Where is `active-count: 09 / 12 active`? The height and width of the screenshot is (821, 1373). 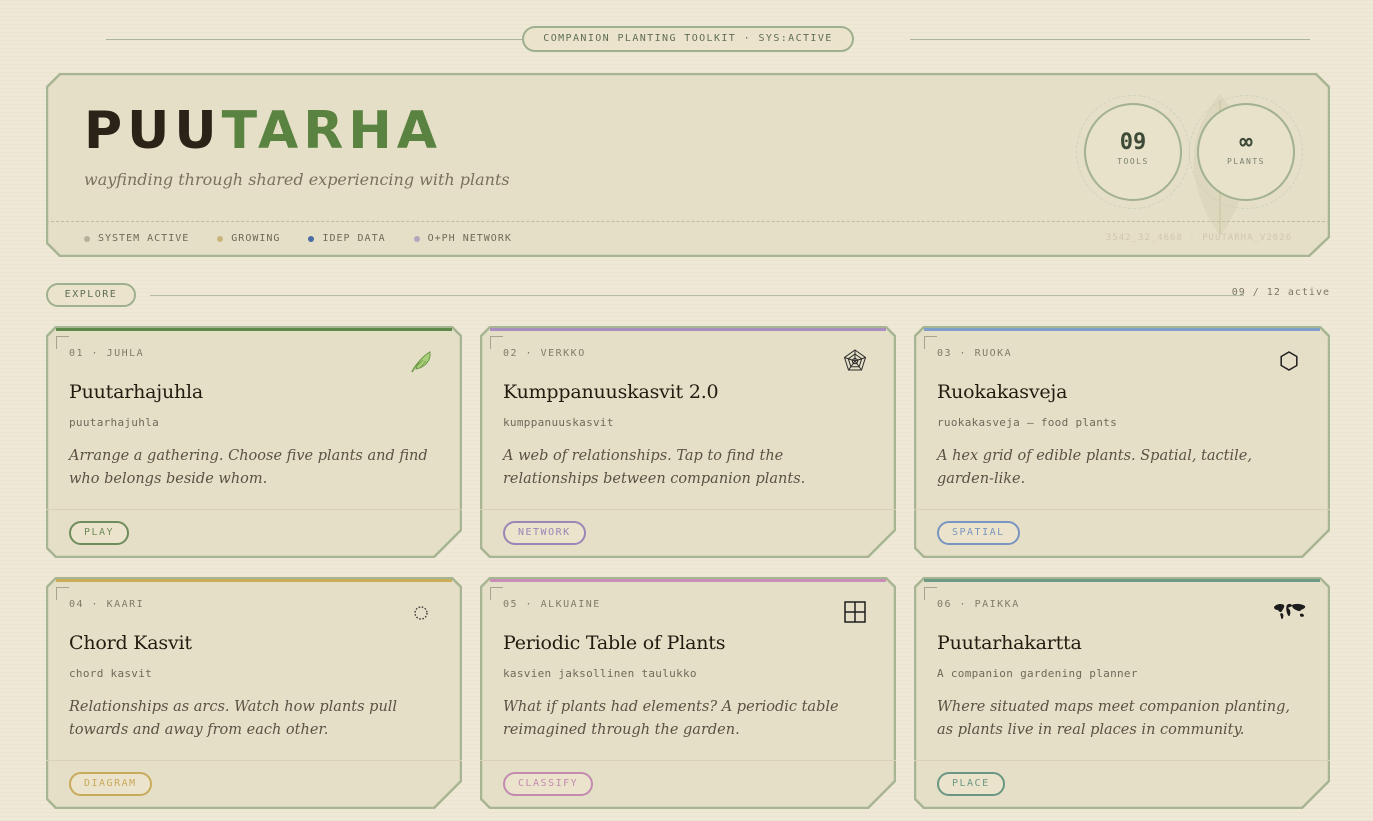 active-count: 09 / 12 active is located at coordinates (1280, 292).